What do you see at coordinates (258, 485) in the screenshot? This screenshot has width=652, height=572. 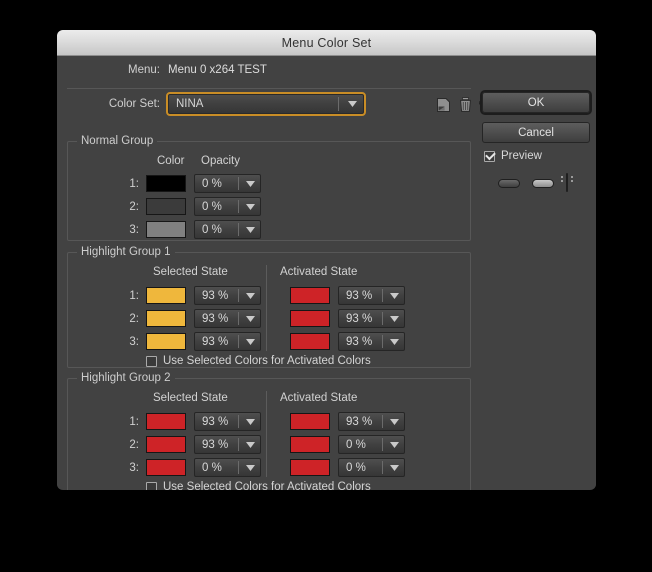 I see `hl2-use-selected-row: Use Selected Colors for Activated Colors` at bounding box center [258, 485].